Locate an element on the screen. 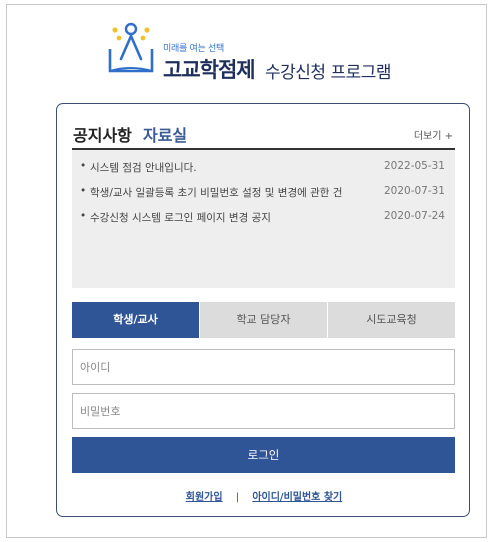 The width and height of the screenshot is (493, 542). more-link: 더보기 + is located at coordinates (433, 134).